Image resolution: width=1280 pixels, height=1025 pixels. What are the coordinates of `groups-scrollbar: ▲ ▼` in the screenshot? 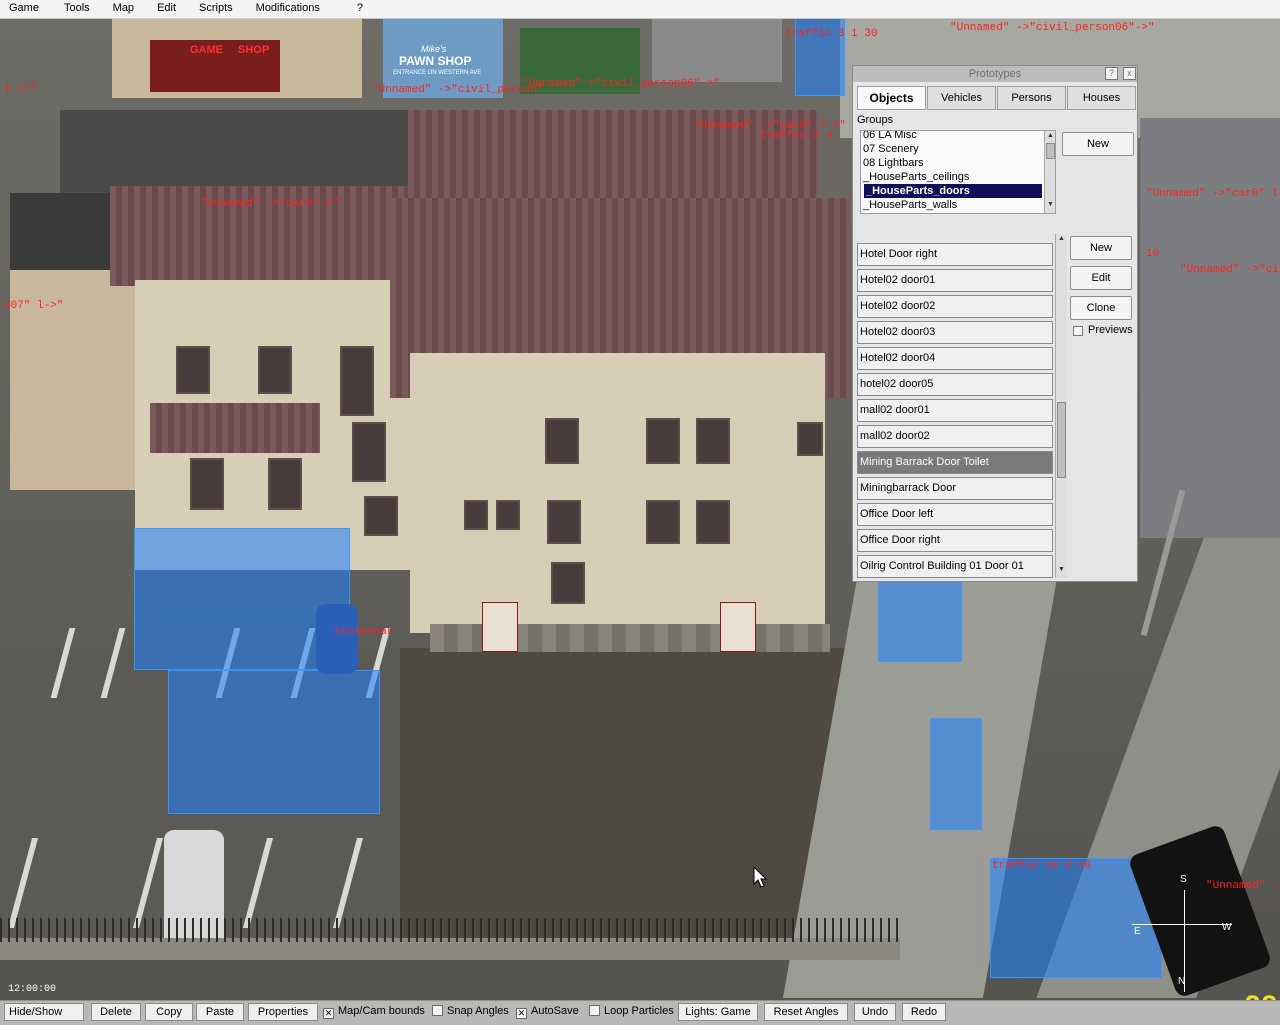 It's located at (1049, 172).